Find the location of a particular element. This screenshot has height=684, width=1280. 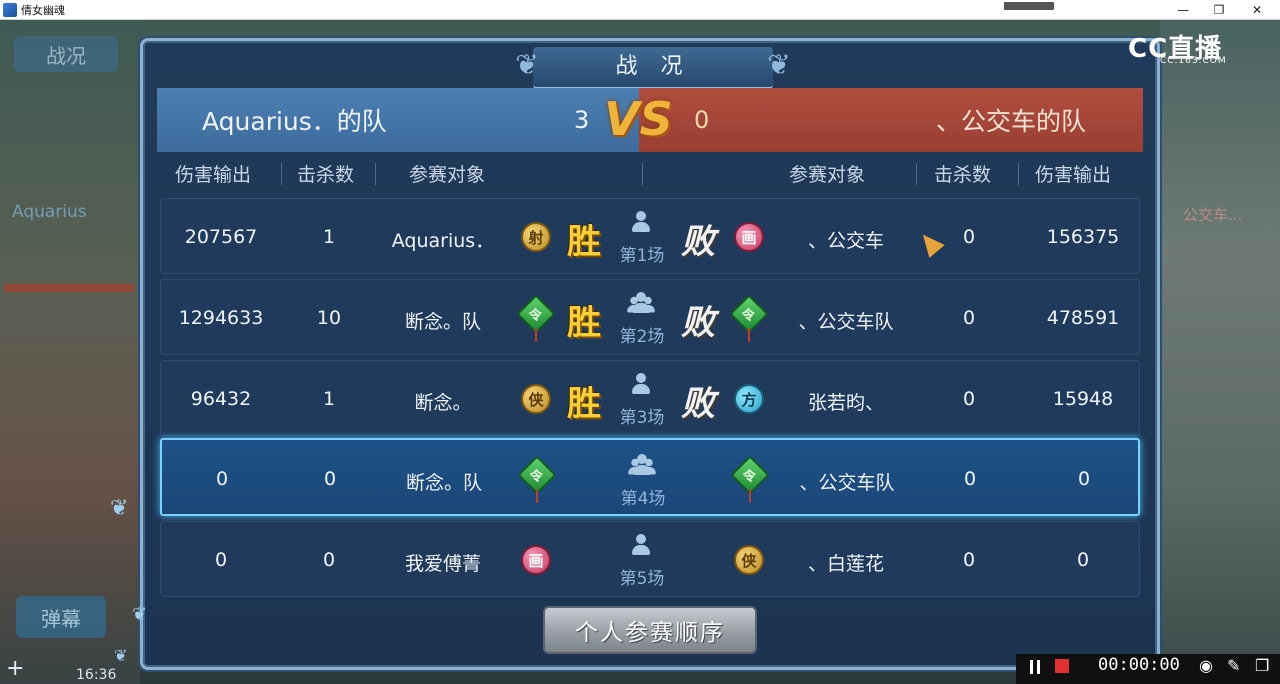

right-team-name: 、公交车的队 is located at coordinates (1011, 121).